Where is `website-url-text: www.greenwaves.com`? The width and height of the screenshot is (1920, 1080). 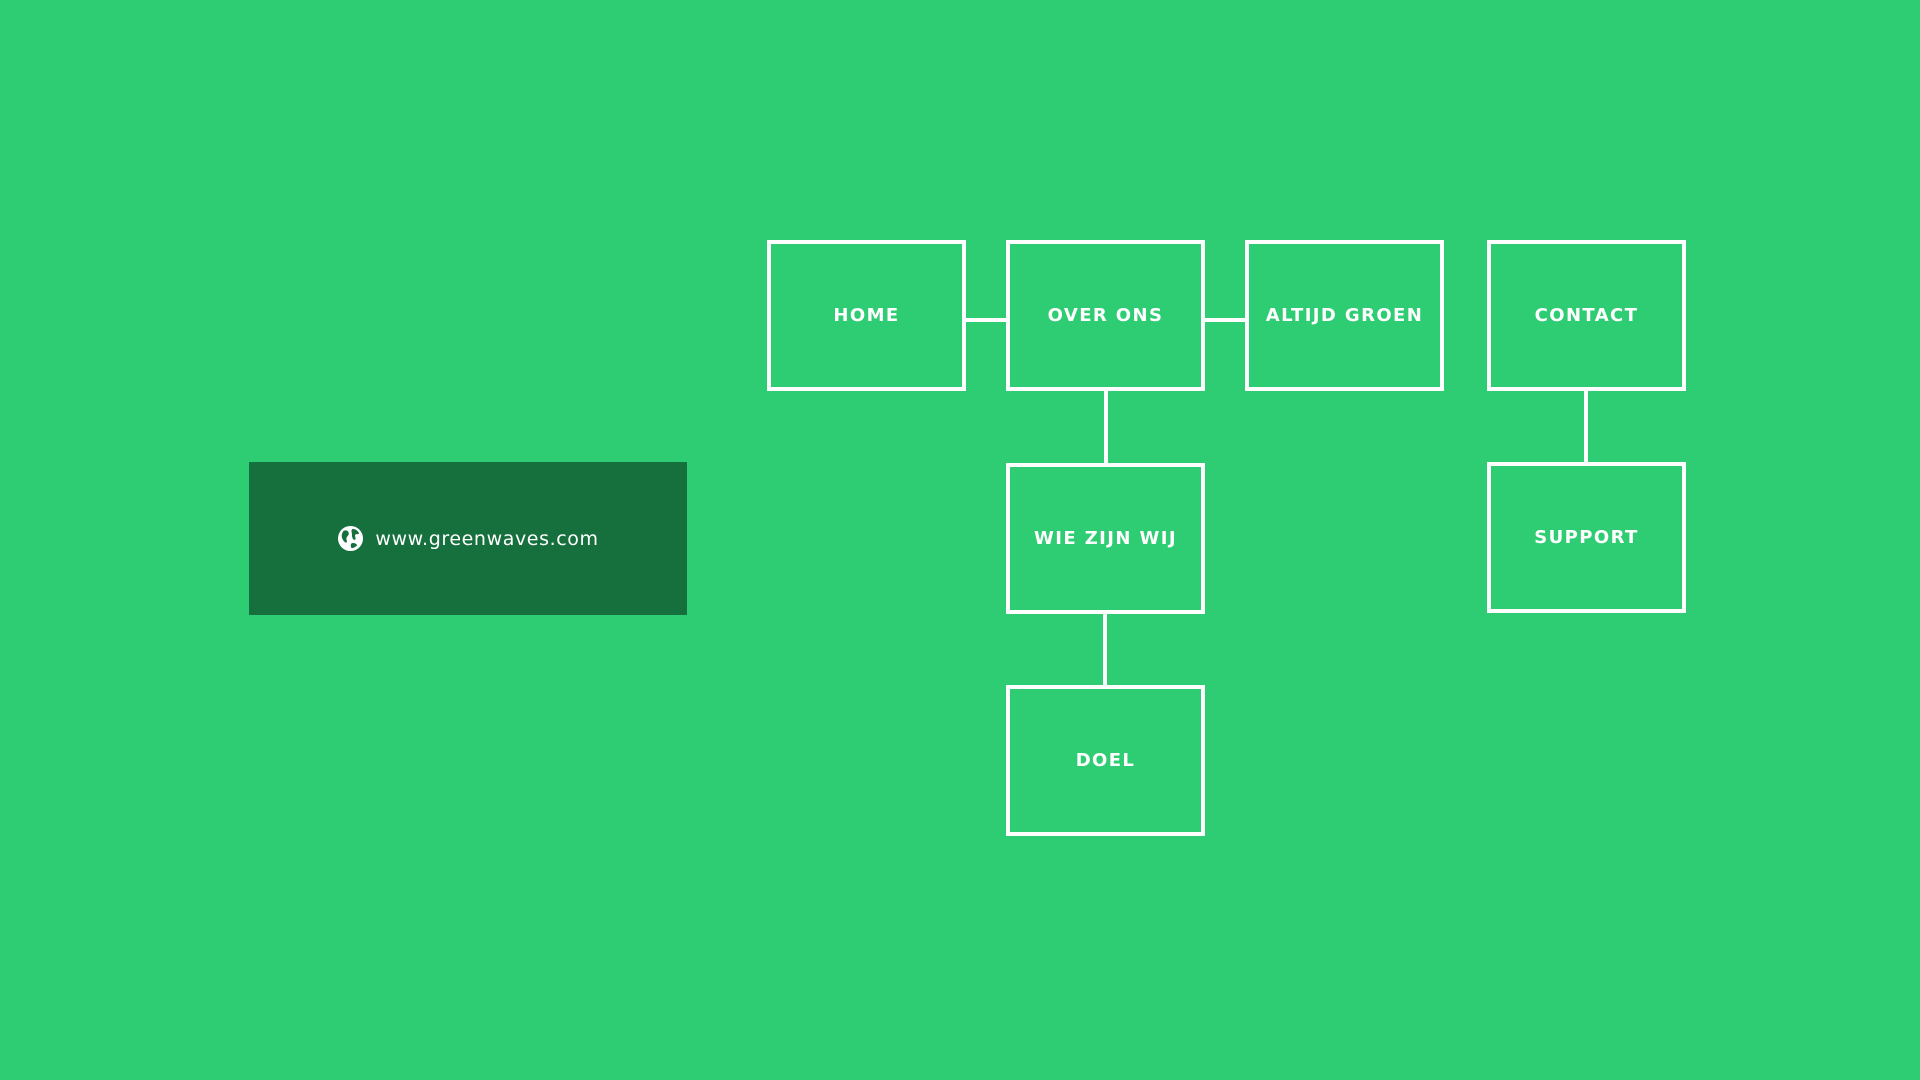 website-url-text: www.greenwaves.com is located at coordinates (487, 538).